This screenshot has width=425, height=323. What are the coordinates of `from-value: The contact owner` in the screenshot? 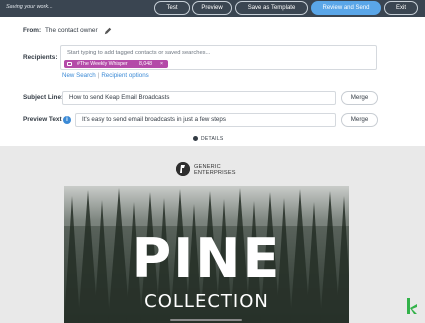 It's located at (71, 30).